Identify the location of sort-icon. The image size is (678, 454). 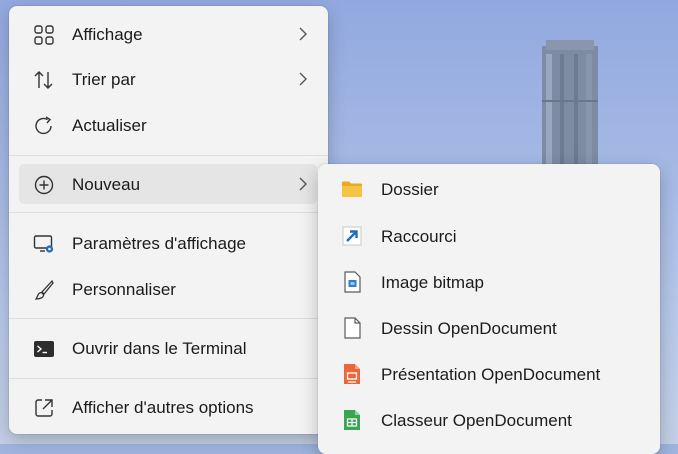
(43, 80).